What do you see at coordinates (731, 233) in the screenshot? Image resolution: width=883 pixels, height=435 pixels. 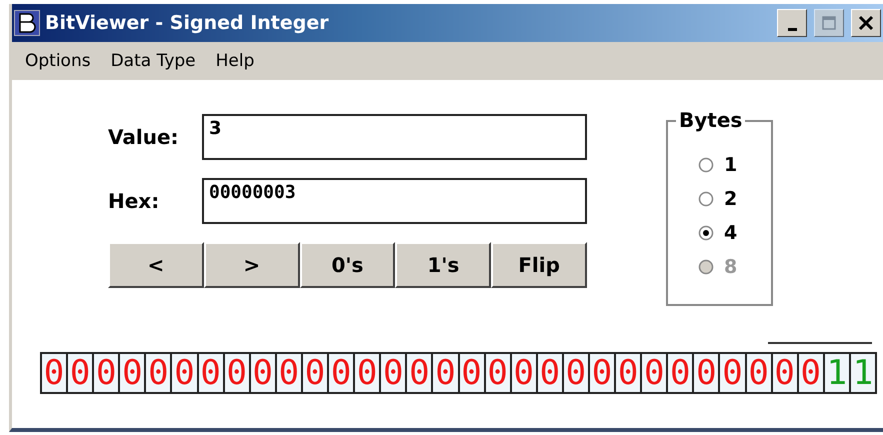 I see `option-label: 4` at bounding box center [731, 233].